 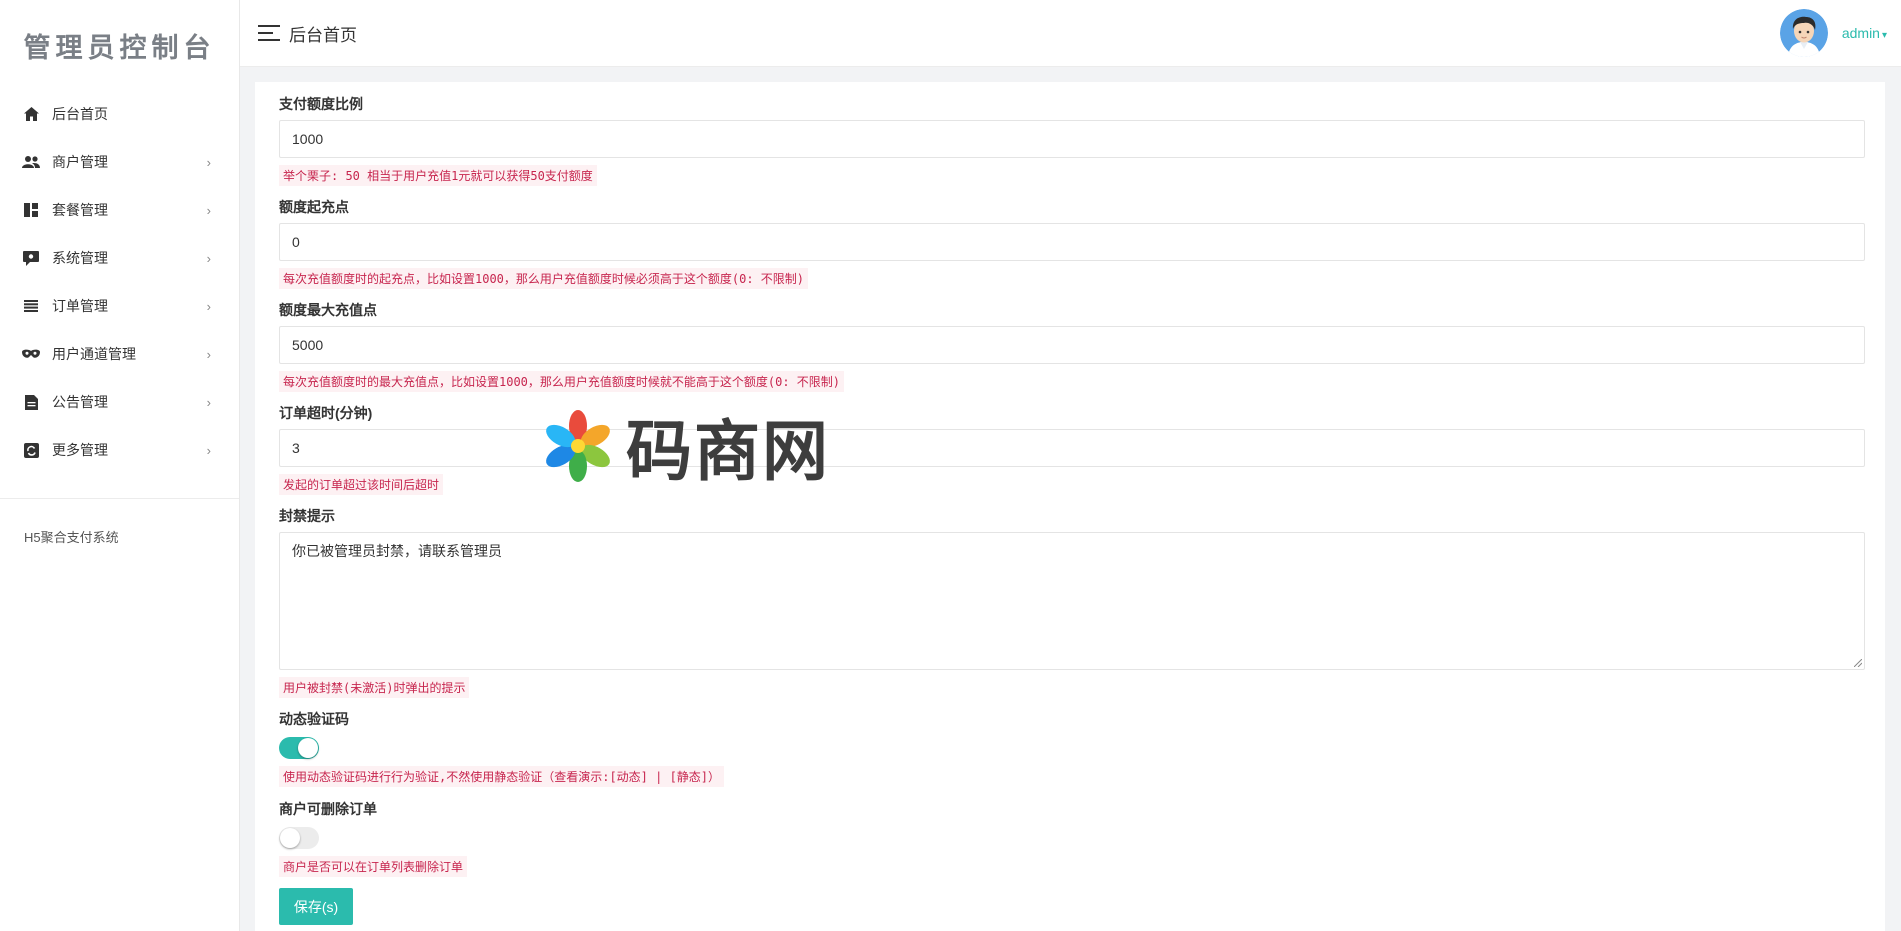 What do you see at coordinates (328, 809) in the screenshot?
I see `field-label: 商户可删除订单` at bounding box center [328, 809].